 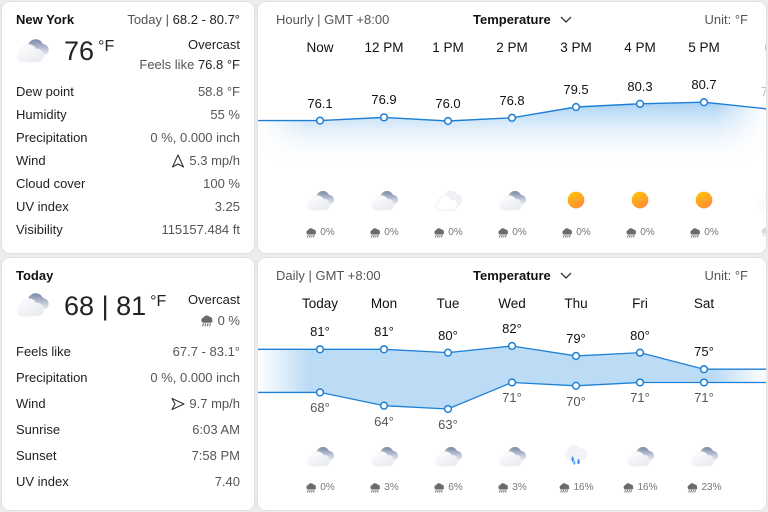 What do you see at coordinates (384, 421) in the screenshot?
I see `low-temperature-label: 64°` at bounding box center [384, 421].